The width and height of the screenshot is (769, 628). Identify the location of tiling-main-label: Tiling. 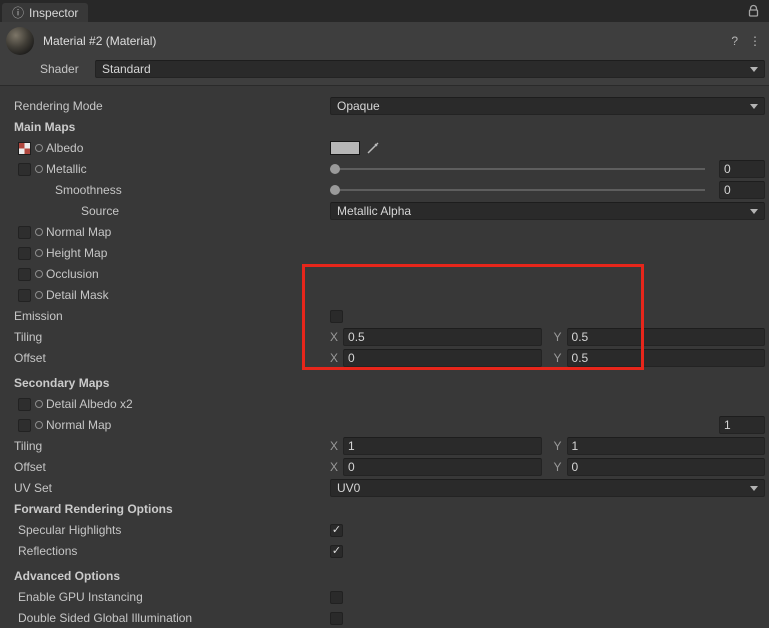
(28, 337).